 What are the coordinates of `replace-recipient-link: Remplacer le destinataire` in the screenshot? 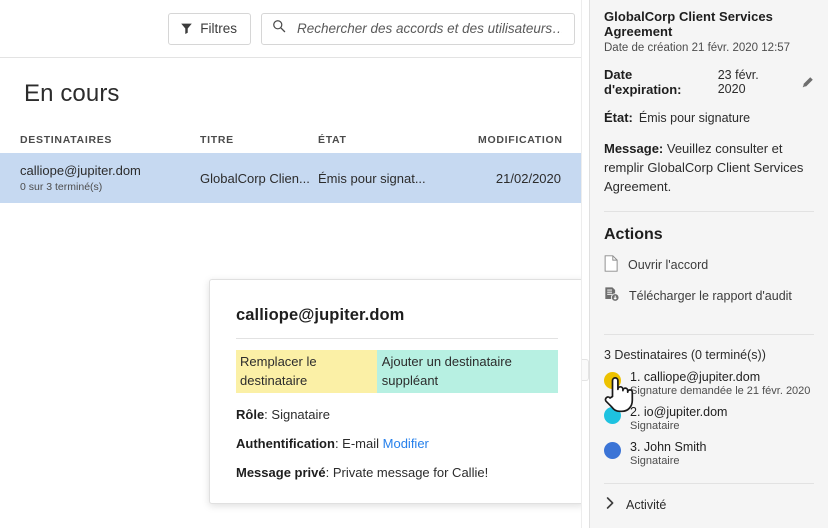 It's located at (306, 371).